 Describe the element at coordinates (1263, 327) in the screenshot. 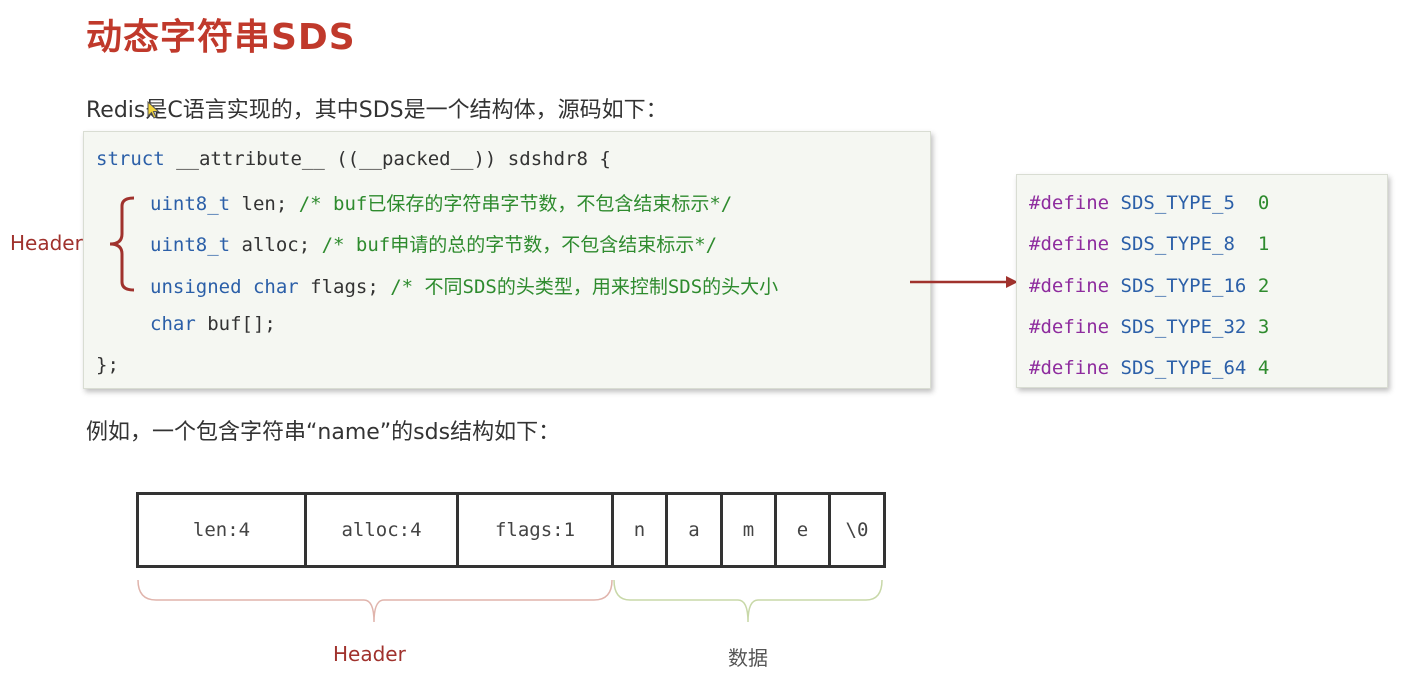

I see `define-value: 3` at that location.